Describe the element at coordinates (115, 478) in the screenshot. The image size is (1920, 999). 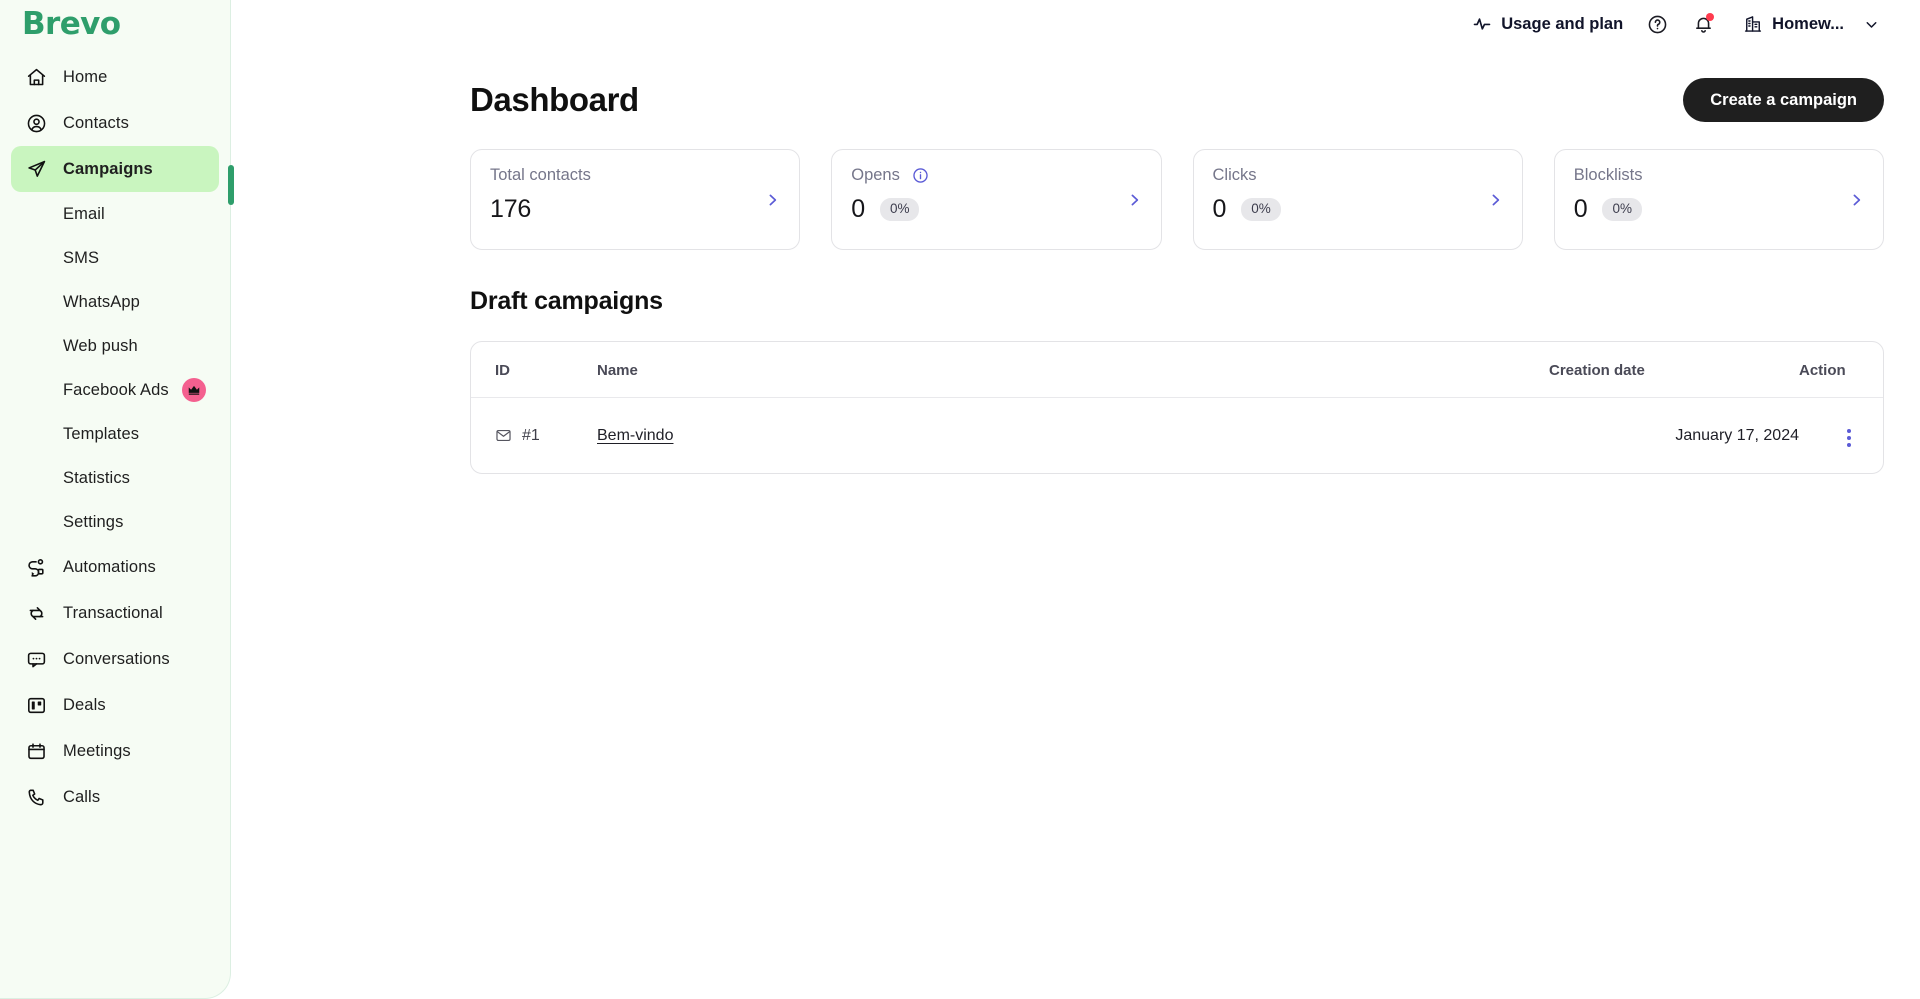
I see `sidebar-subitem-statistics: Statistics` at that location.